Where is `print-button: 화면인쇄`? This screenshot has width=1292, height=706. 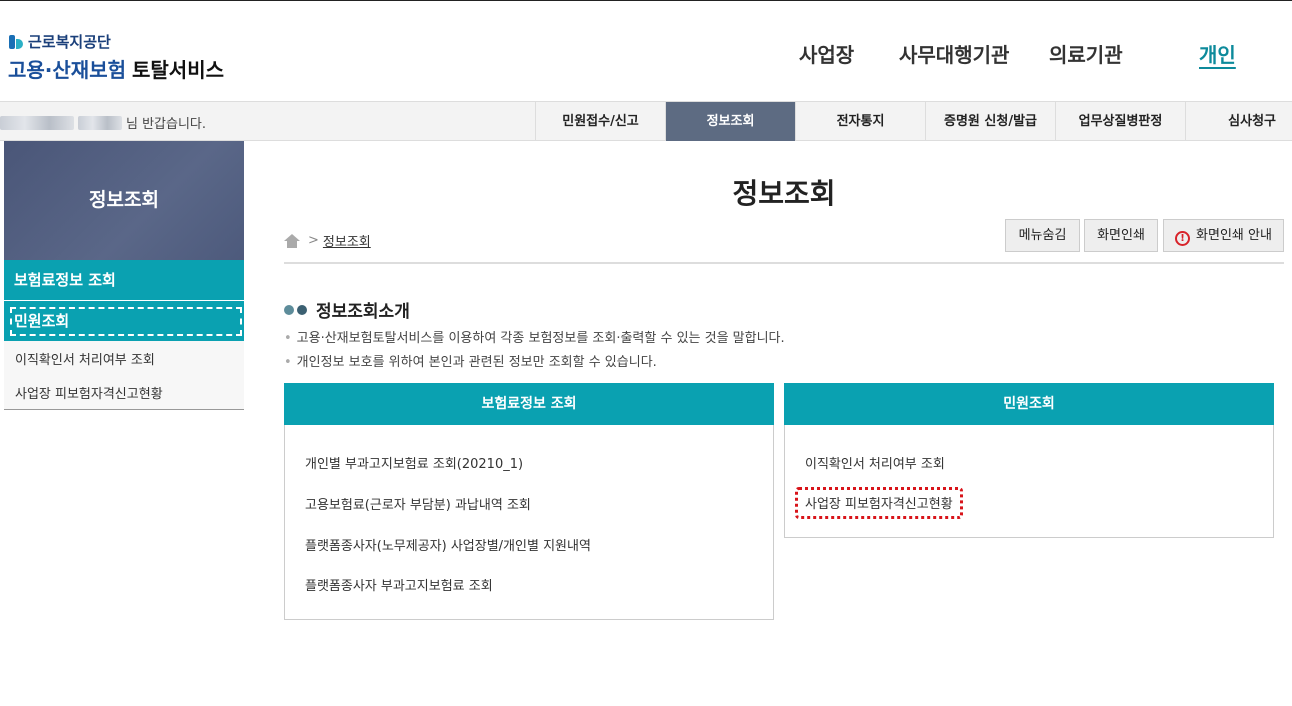 print-button: 화면인쇄 is located at coordinates (1121, 235).